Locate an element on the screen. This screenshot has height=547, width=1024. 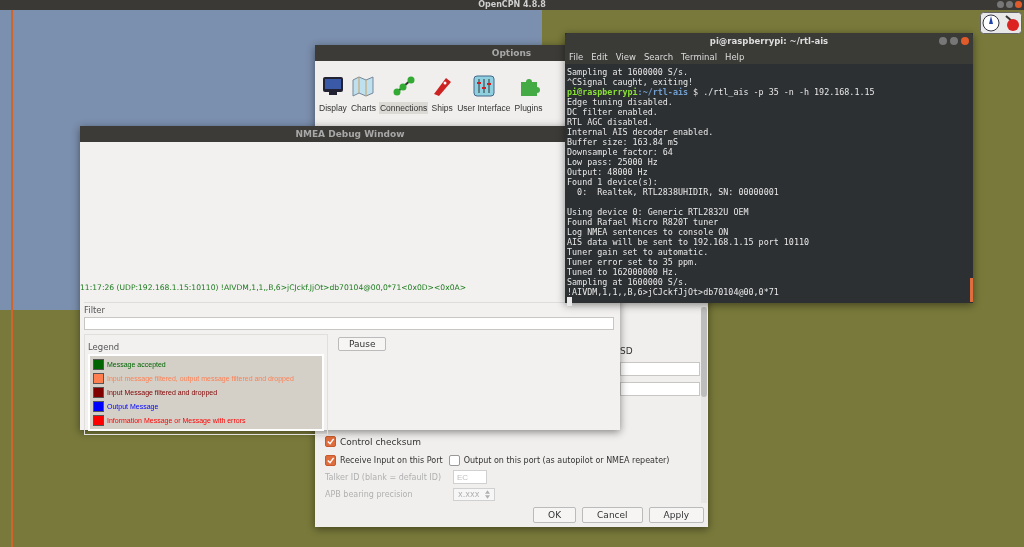
menu-item: File is located at coordinates (576, 56).